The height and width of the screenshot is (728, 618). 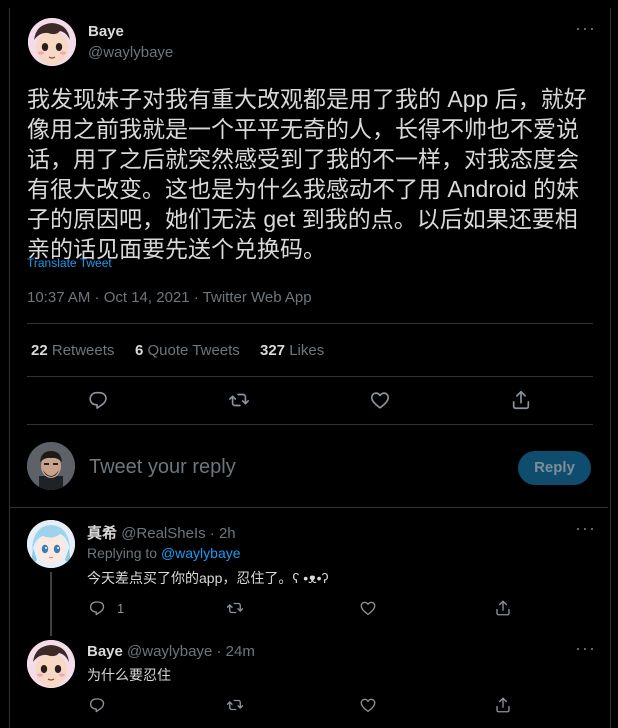 I want to click on reply-author-handle: @RealSheIs, so click(x=163, y=533).